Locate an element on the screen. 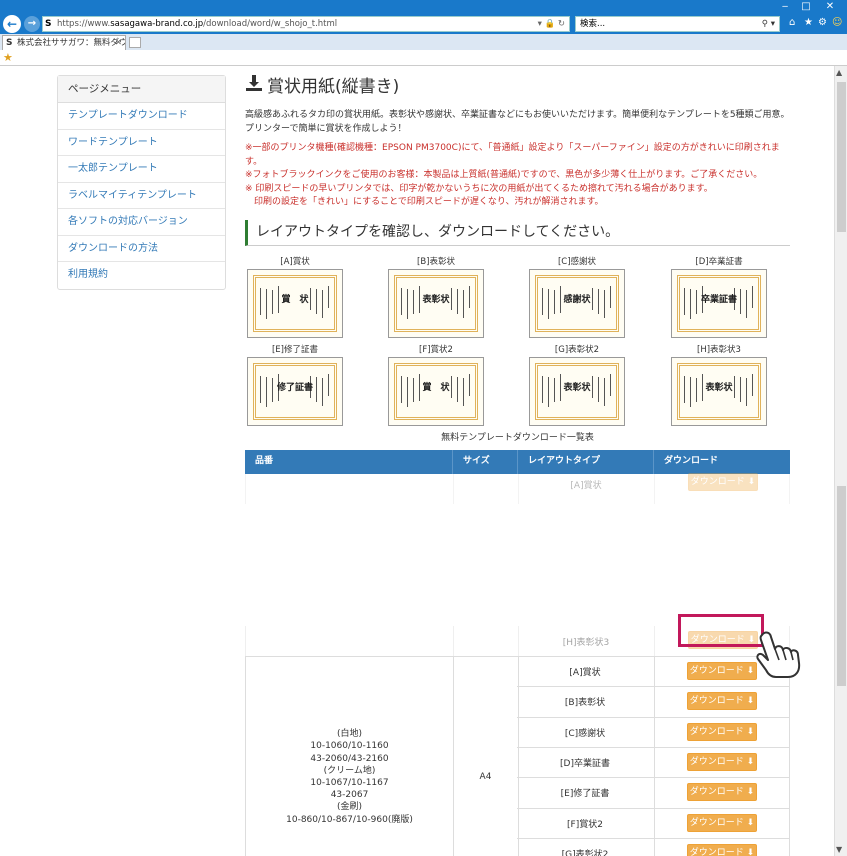 The width and height of the screenshot is (847, 856). url-path: /download/word/w_shojo_t.html is located at coordinates (270, 24).